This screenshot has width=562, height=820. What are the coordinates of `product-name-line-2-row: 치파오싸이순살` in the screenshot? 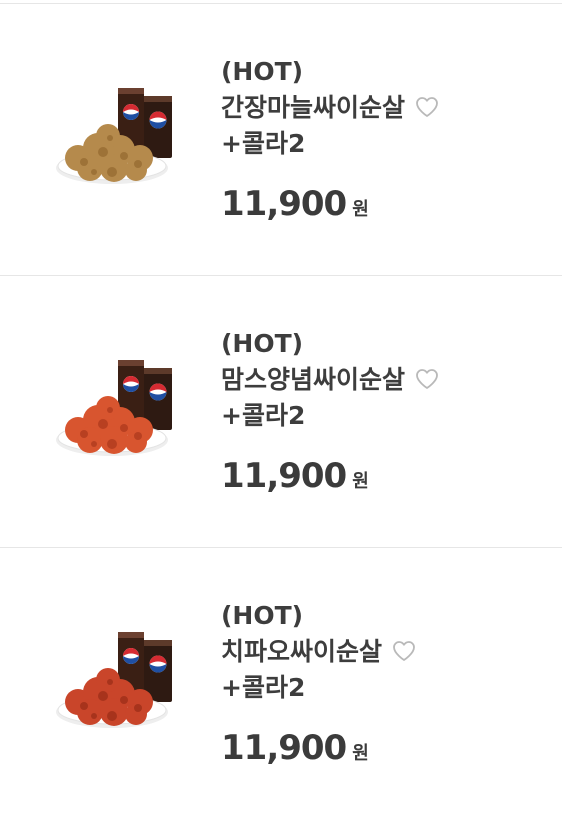 It's located at (381, 652).